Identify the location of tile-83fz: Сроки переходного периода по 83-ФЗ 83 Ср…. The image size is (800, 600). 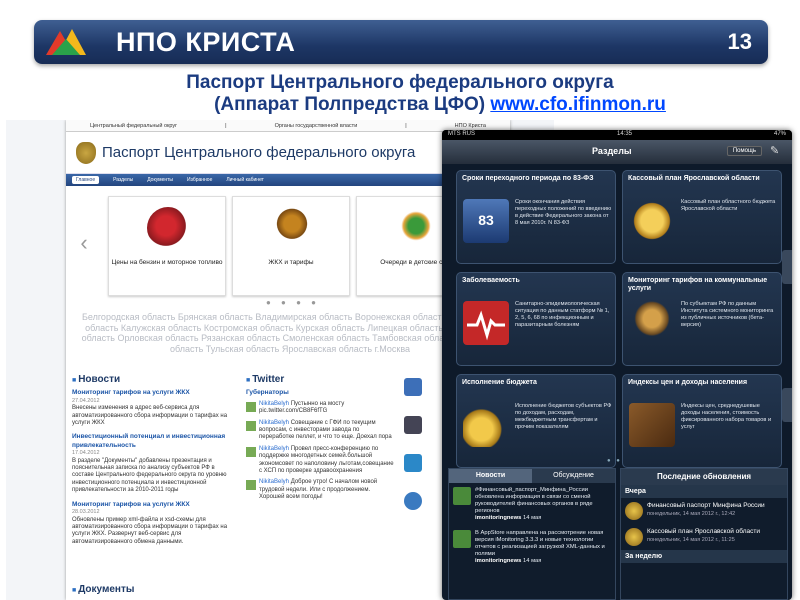
(536, 217).